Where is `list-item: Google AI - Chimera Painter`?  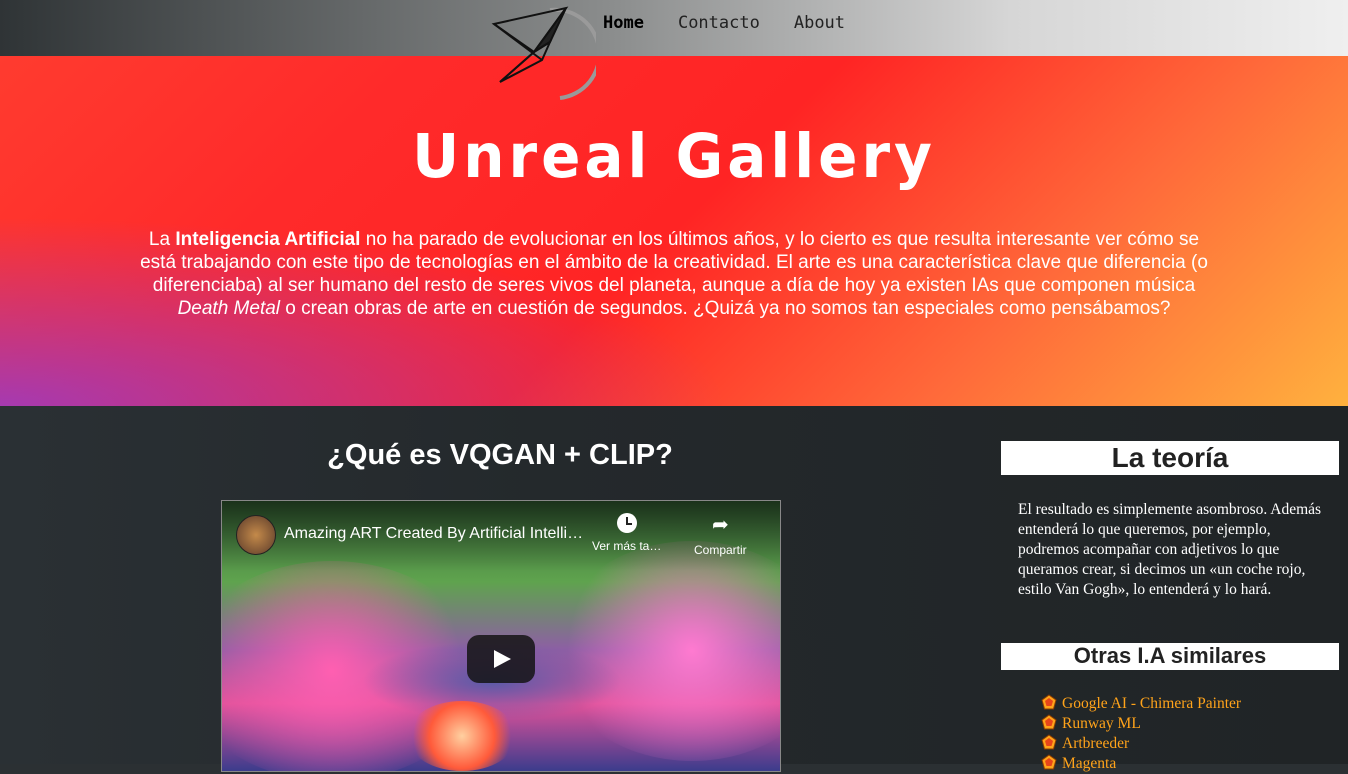
list-item: Google AI - Chimera Painter is located at coordinates (1141, 704).